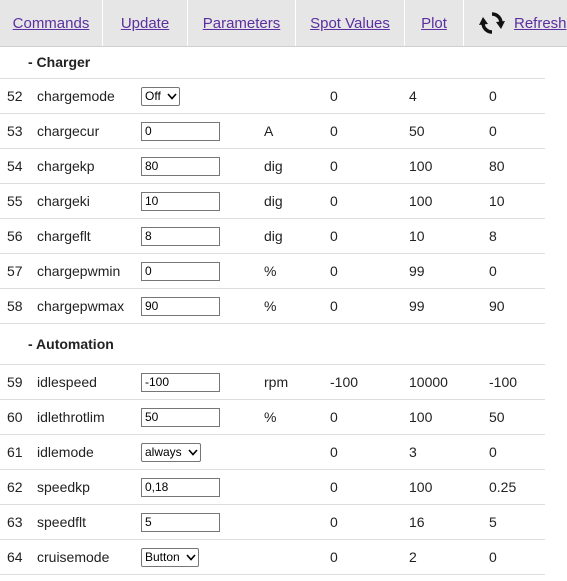 The height and width of the screenshot is (581, 567). I want to click on param-number: 58, so click(15, 306).